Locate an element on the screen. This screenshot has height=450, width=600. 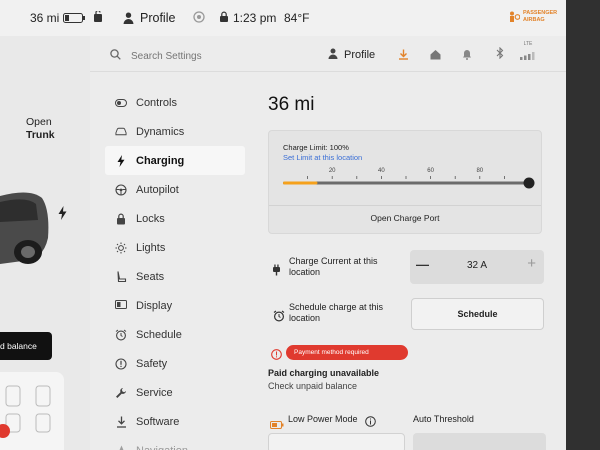
nav-item-schedule: Schedule is located at coordinates (175, 334).